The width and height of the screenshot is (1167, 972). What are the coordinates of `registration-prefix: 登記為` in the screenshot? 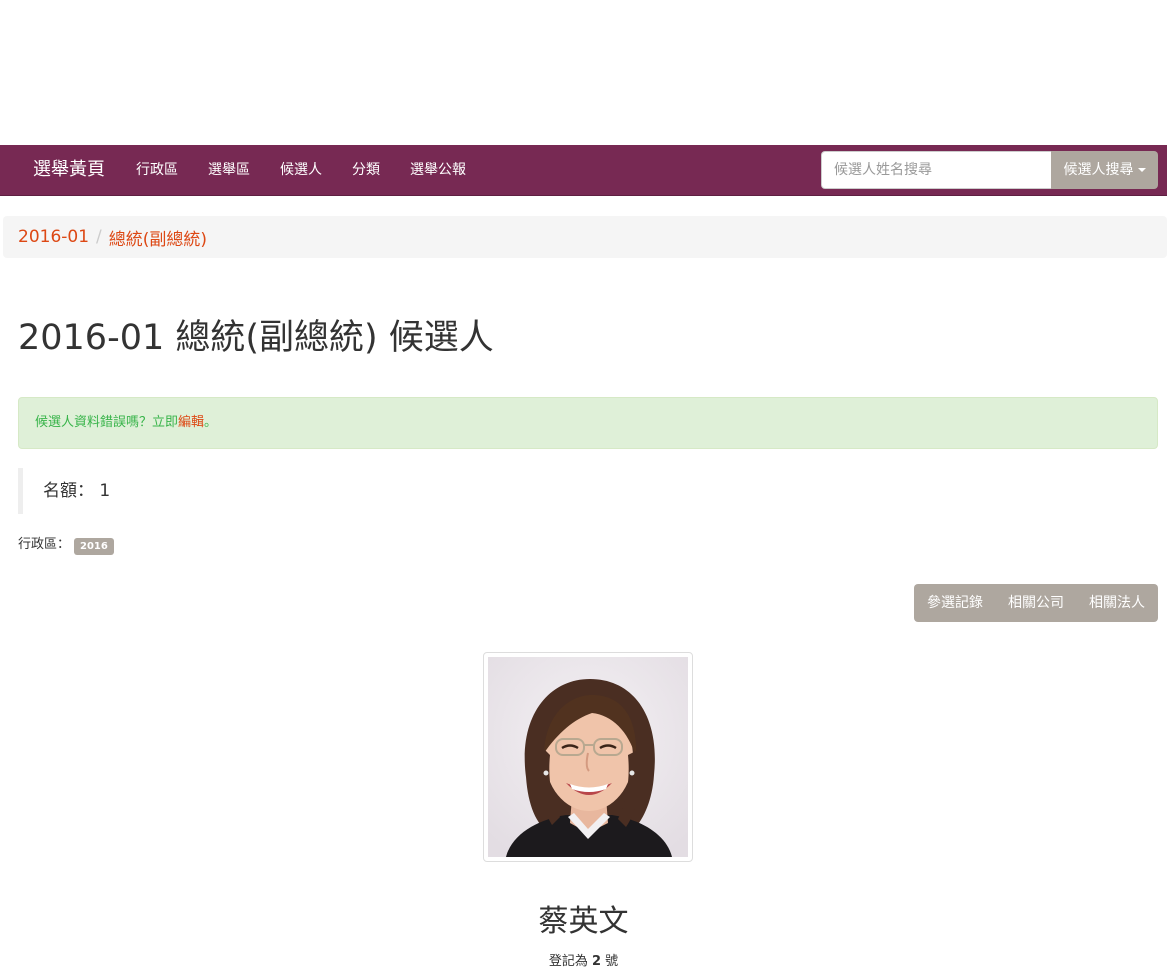 It's located at (568, 961).